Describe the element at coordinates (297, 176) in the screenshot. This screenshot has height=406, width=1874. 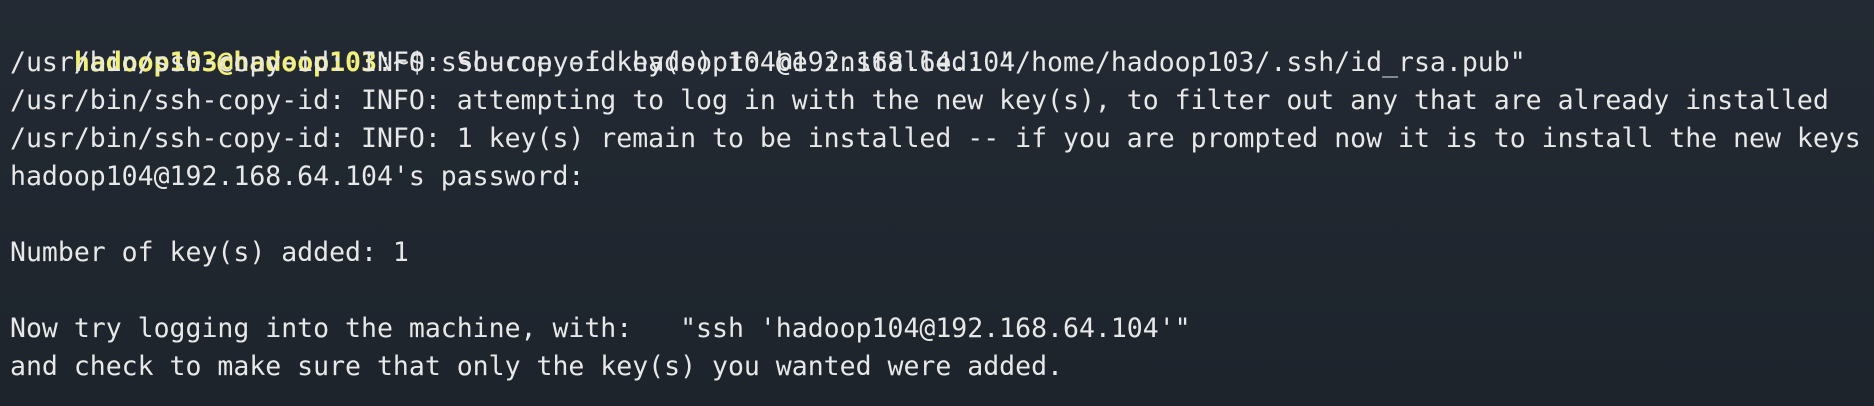
I see `output-line-password-prompt: hadoop104@192.168.64.104's password:` at that location.